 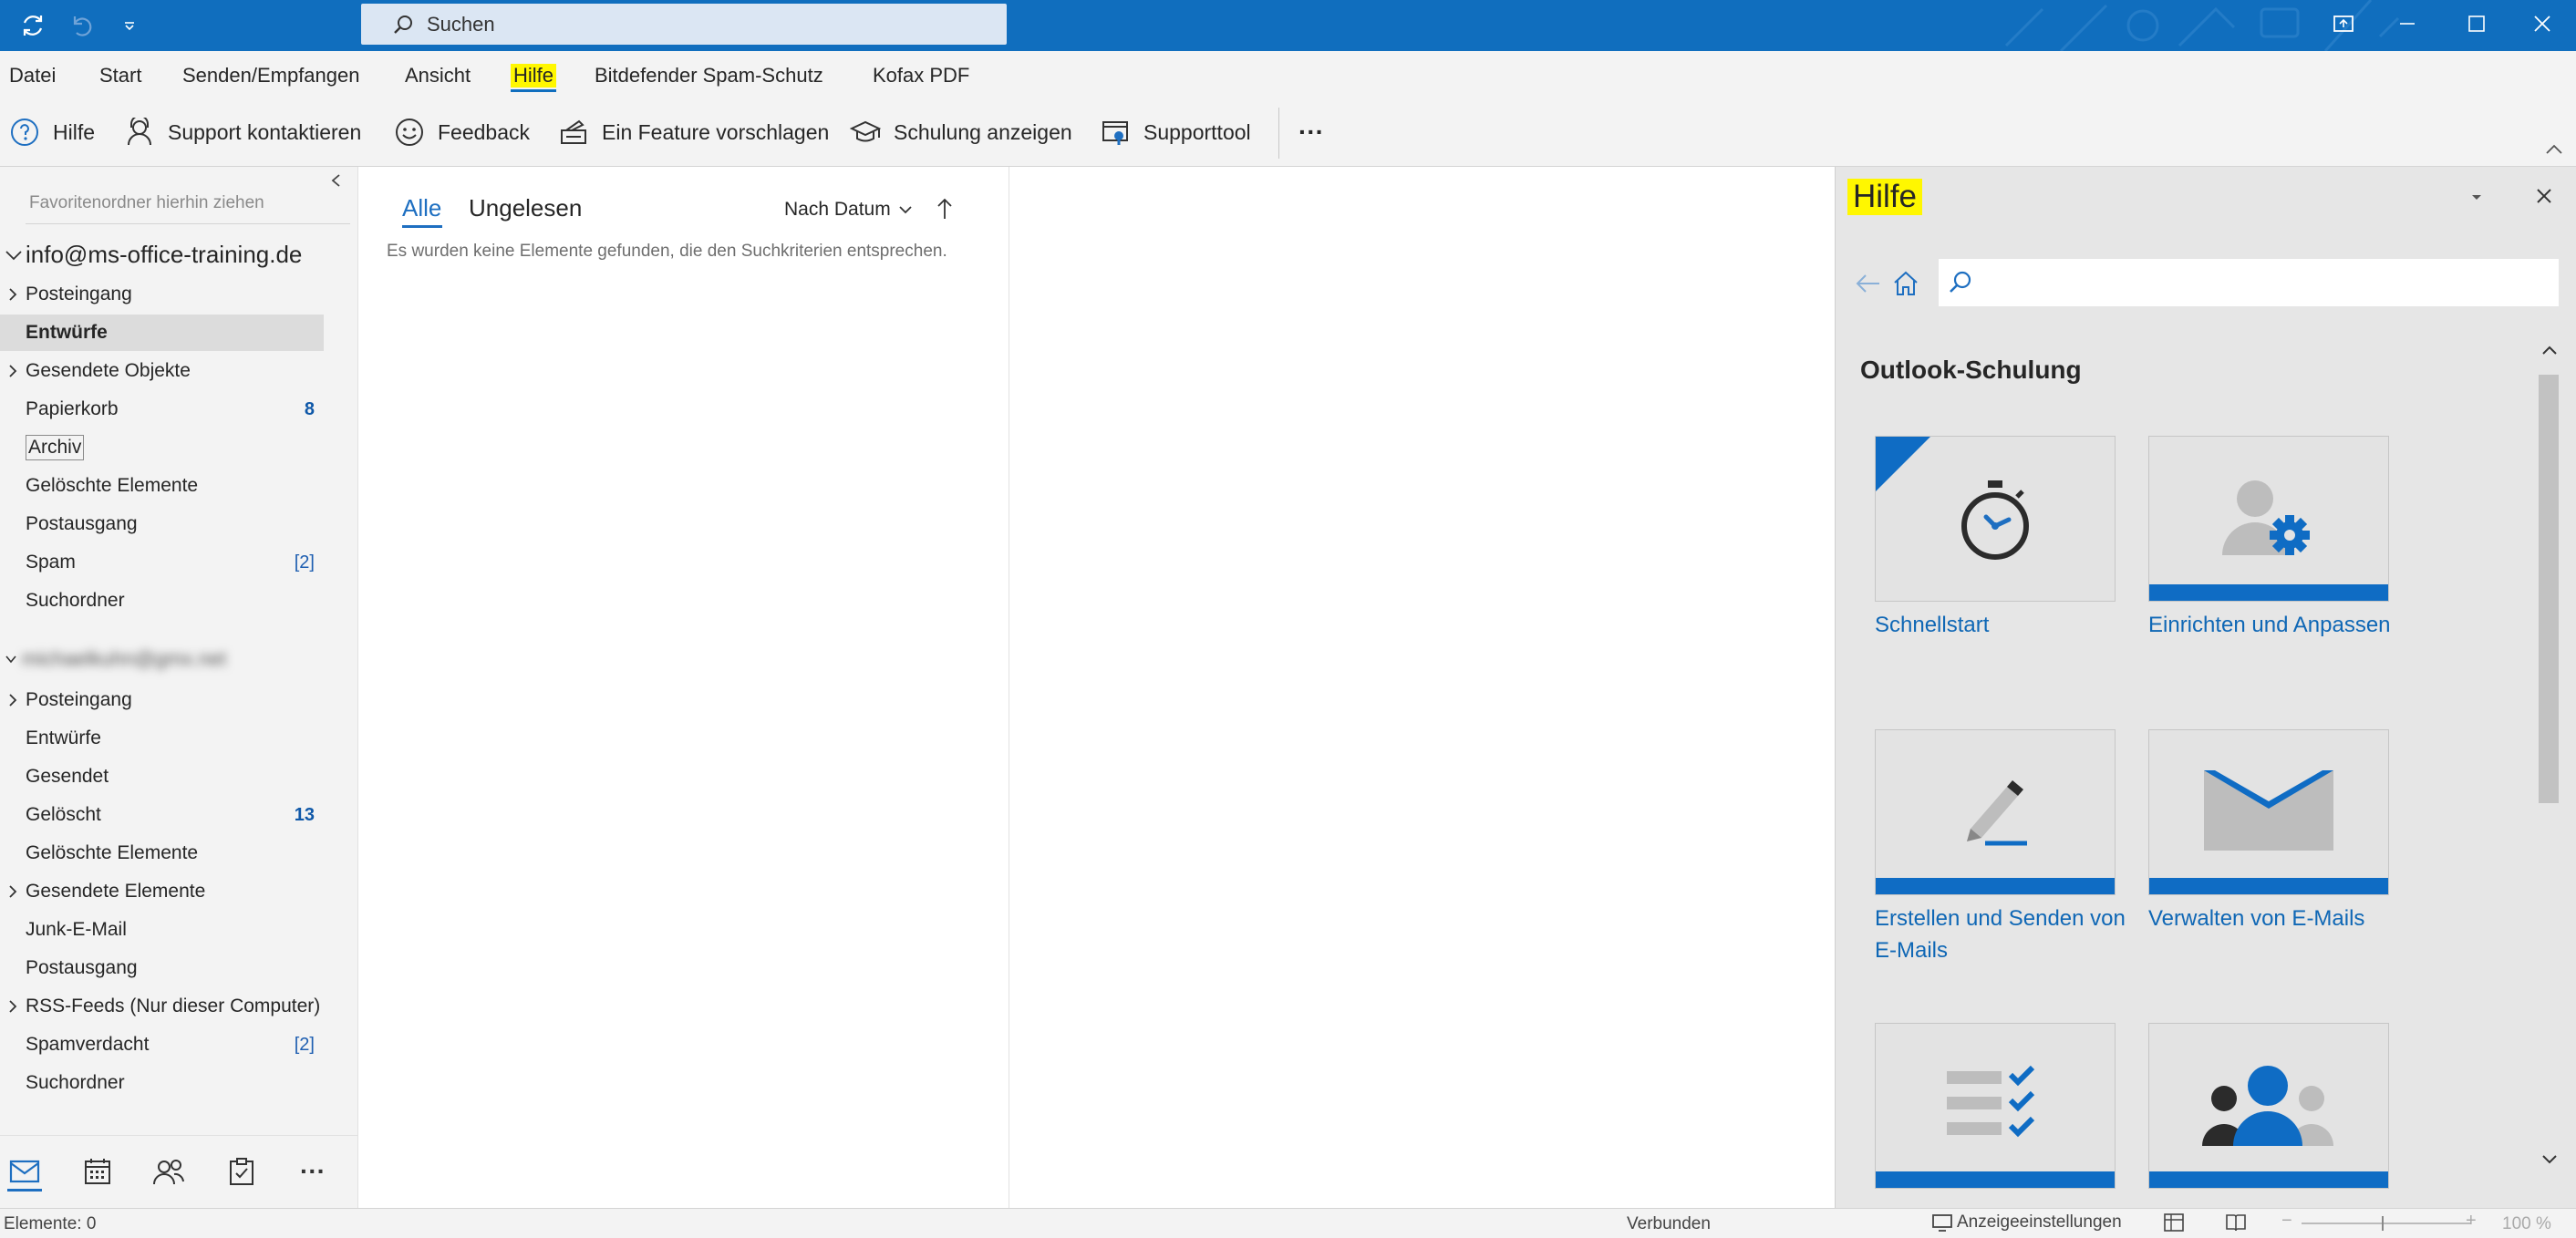 What do you see at coordinates (2268, 1106) in the screenshot?
I see `training-card-personen` at bounding box center [2268, 1106].